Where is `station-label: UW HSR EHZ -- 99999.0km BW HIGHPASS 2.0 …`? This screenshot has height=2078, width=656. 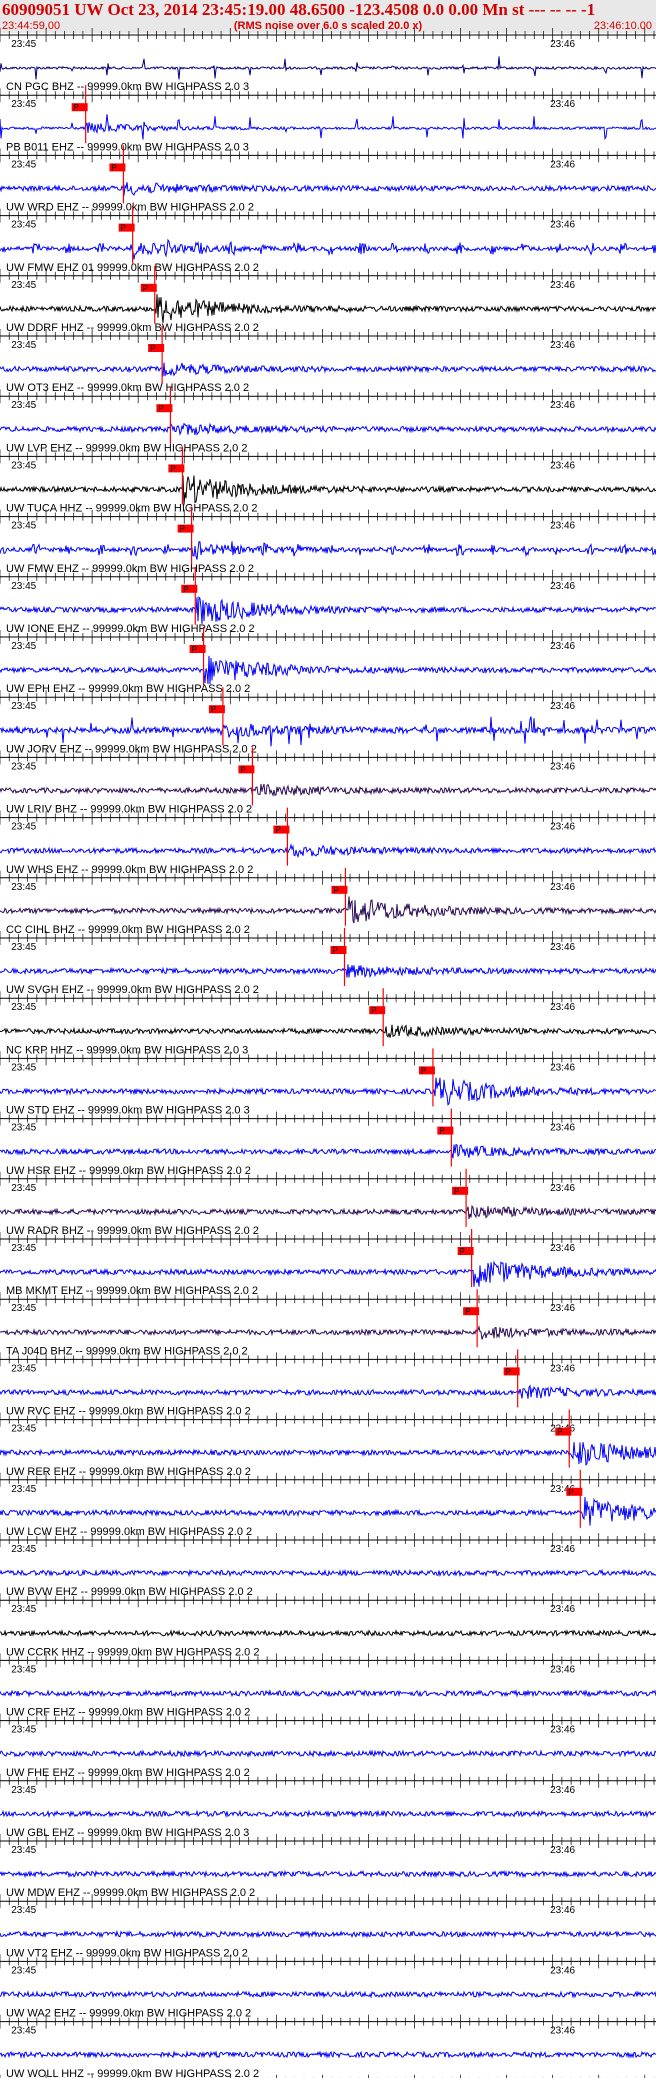 station-label: UW HSR EHZ -- 99999.0km BW HIGHPASS 2.0 … is located at coordinates (128, 1171).